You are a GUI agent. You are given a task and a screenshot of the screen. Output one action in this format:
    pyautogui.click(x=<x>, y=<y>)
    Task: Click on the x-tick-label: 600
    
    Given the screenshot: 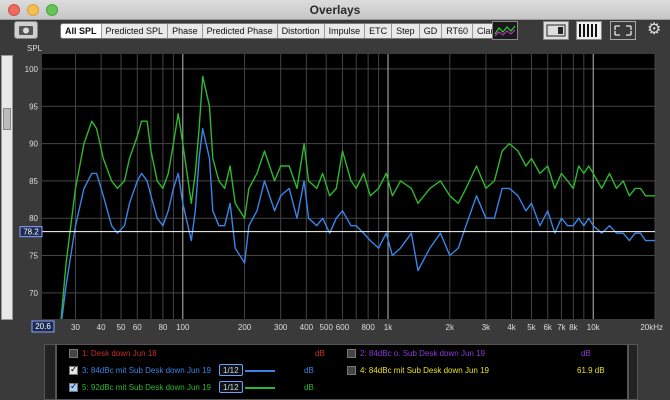 What is the action you would take?
    pyautogui.click(x=343, y=327)
    